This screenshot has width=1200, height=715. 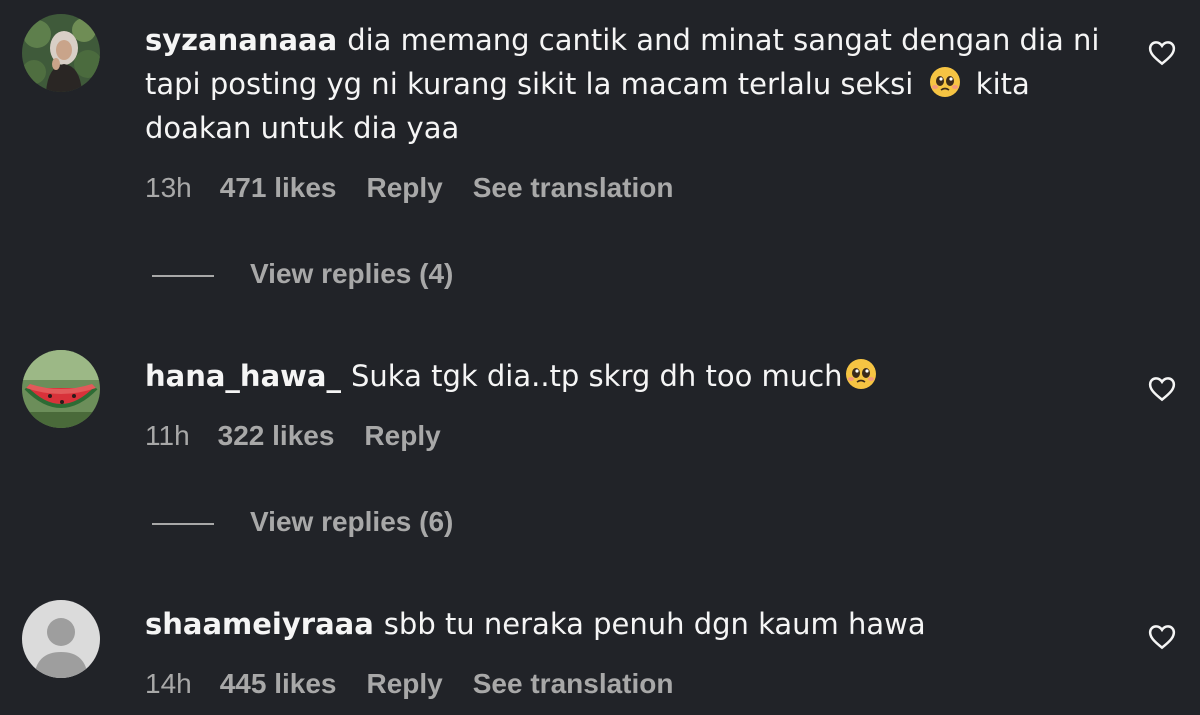 I want to click on view-replies-label: View replies (4), so click(x=352, y=273).